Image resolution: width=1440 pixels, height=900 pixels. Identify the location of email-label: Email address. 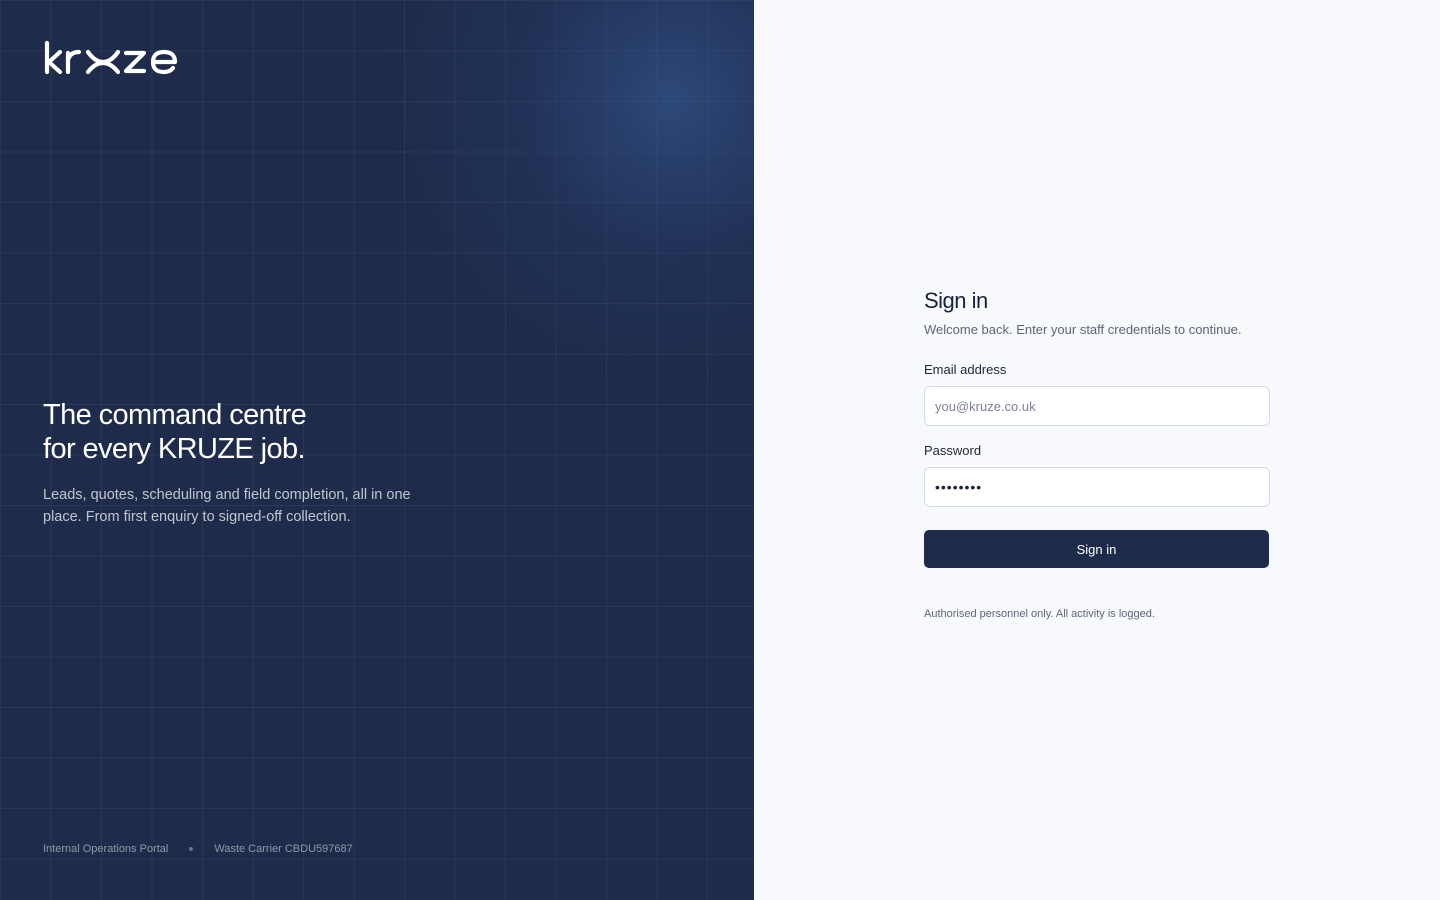
(965, 369).